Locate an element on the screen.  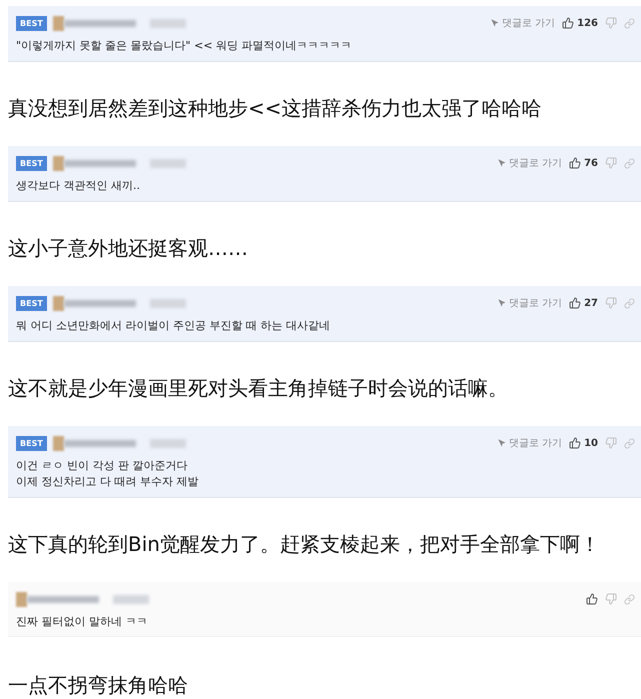
like-button: 10 is located at coordinates (583, 443).